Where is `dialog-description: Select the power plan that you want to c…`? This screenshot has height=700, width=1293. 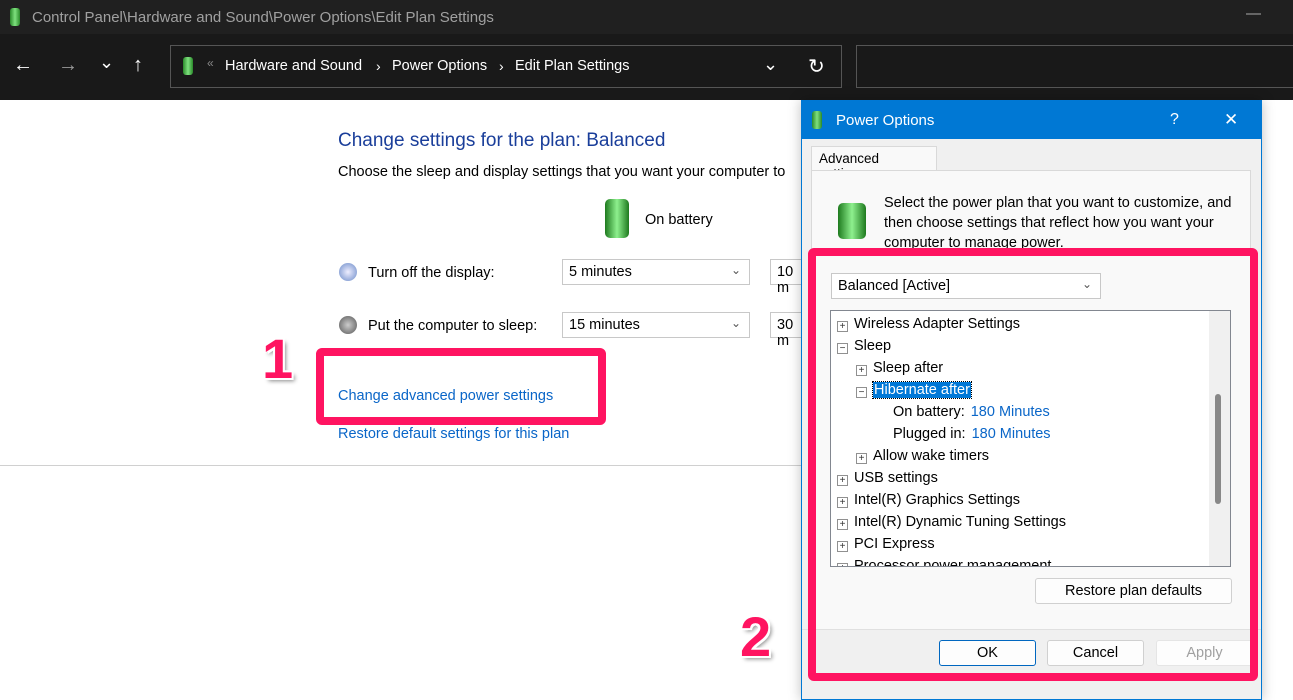
dialog-description: Select the power plan that you want to c… is located at coordinates (1058, 223).